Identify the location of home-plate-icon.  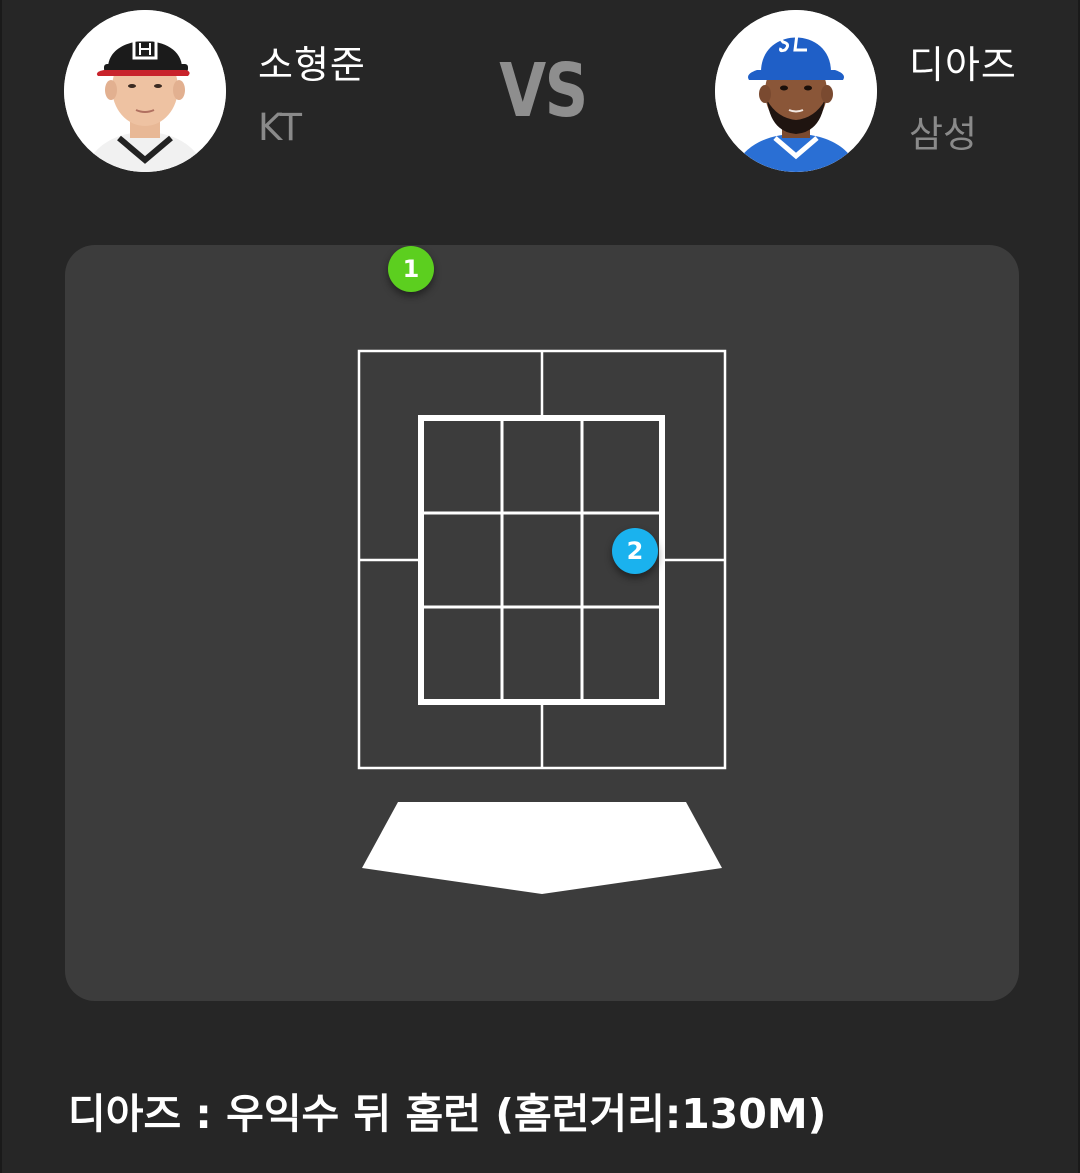
(542, 848).